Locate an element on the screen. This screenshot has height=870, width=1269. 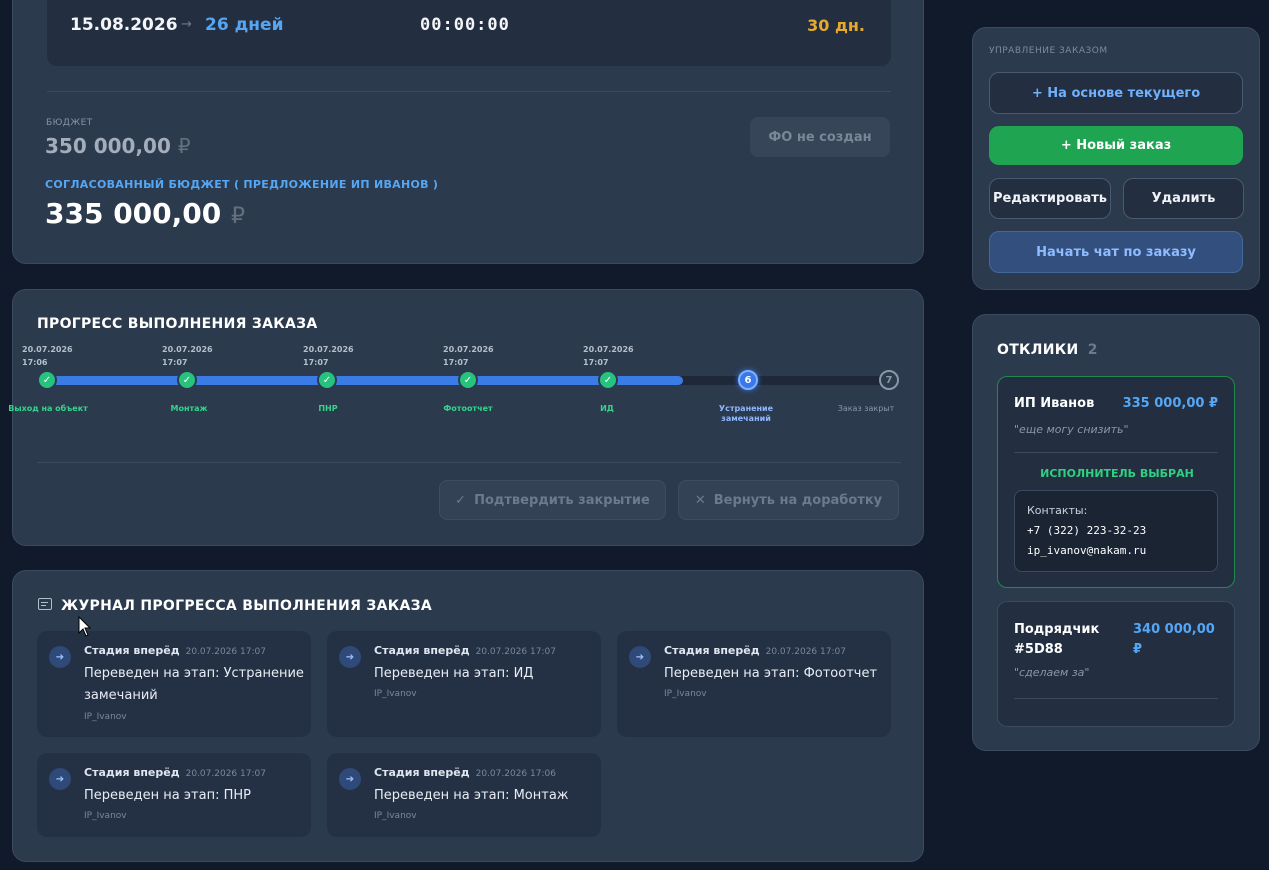
agreed-budget-amount: 335 000,00 is located at coordinates (133, 213).